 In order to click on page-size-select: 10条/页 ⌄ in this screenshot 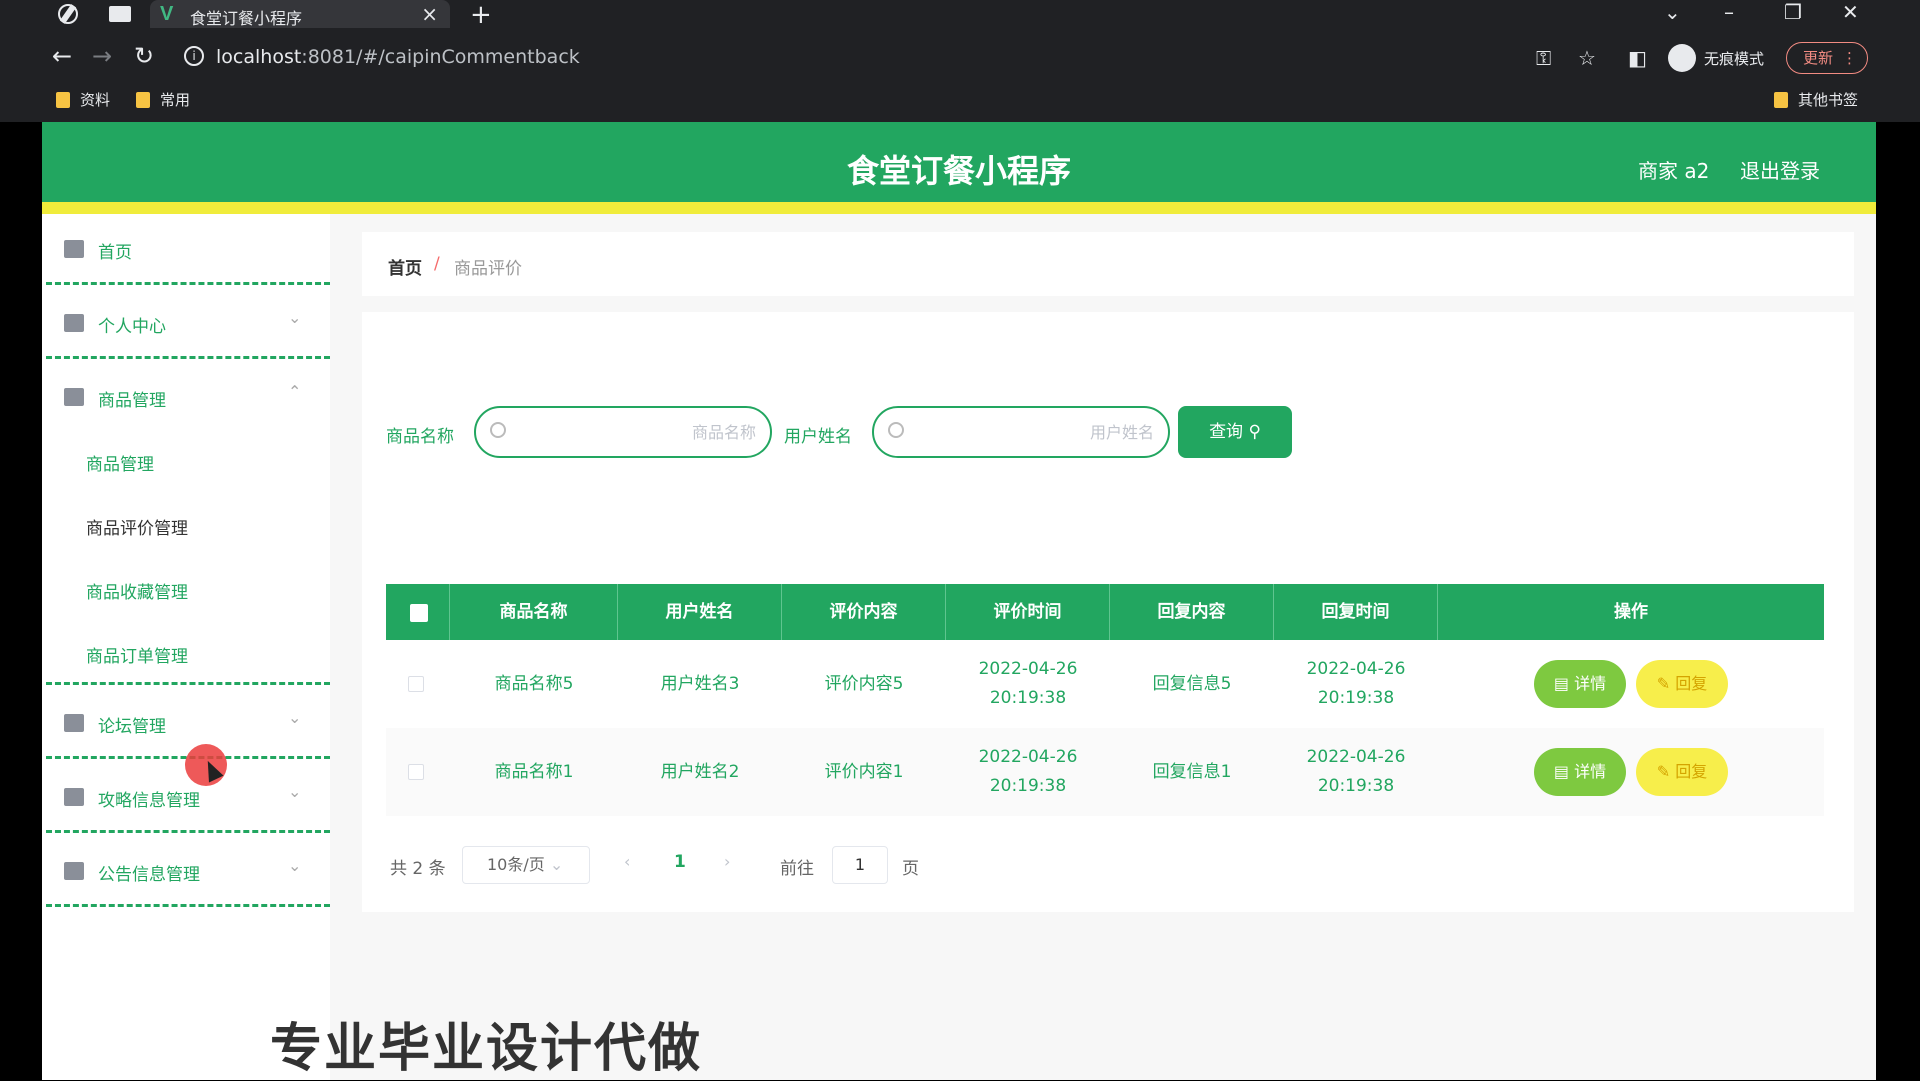, I will do `click(526, 865)`.